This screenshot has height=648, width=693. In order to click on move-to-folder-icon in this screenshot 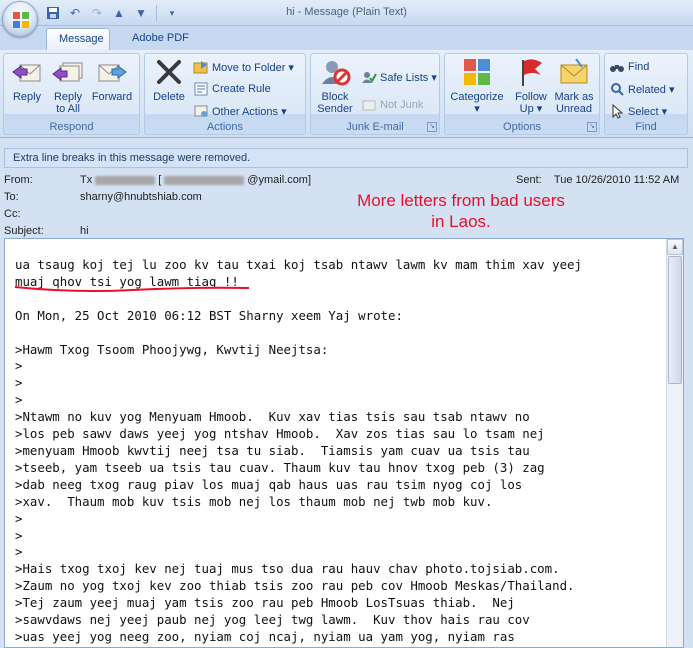, I will do `click(200, 67)`.